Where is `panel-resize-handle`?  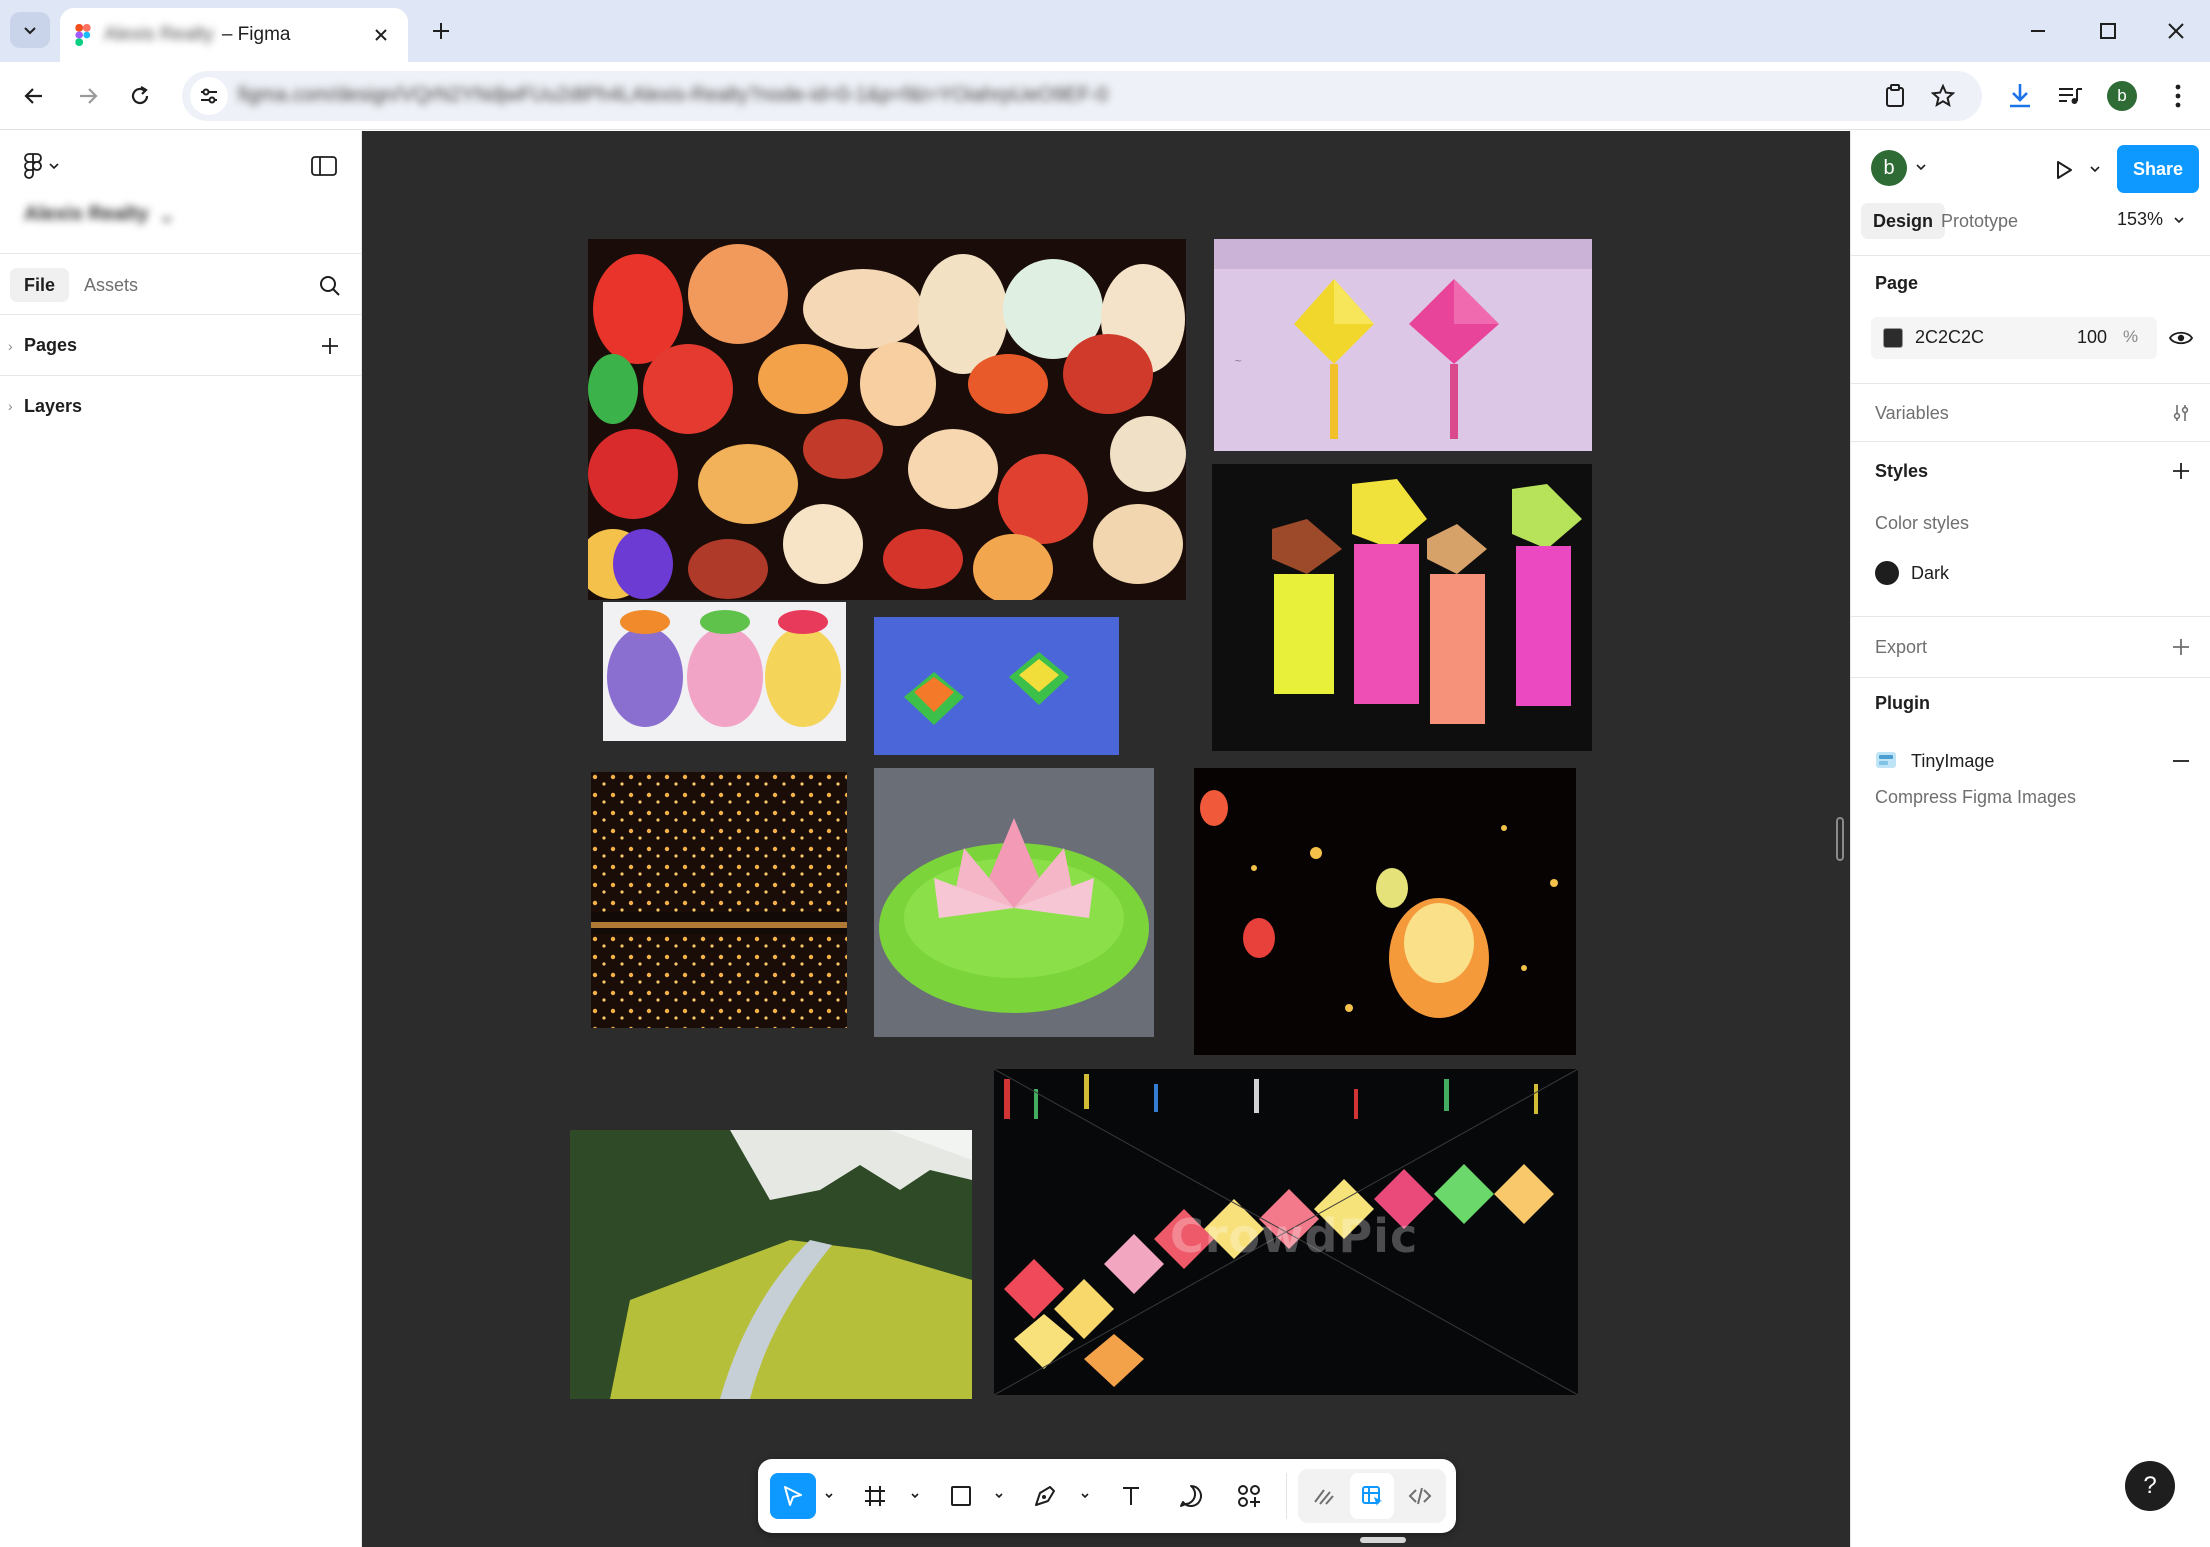 panel-resize-handle is located at coordinates (1840, 839).